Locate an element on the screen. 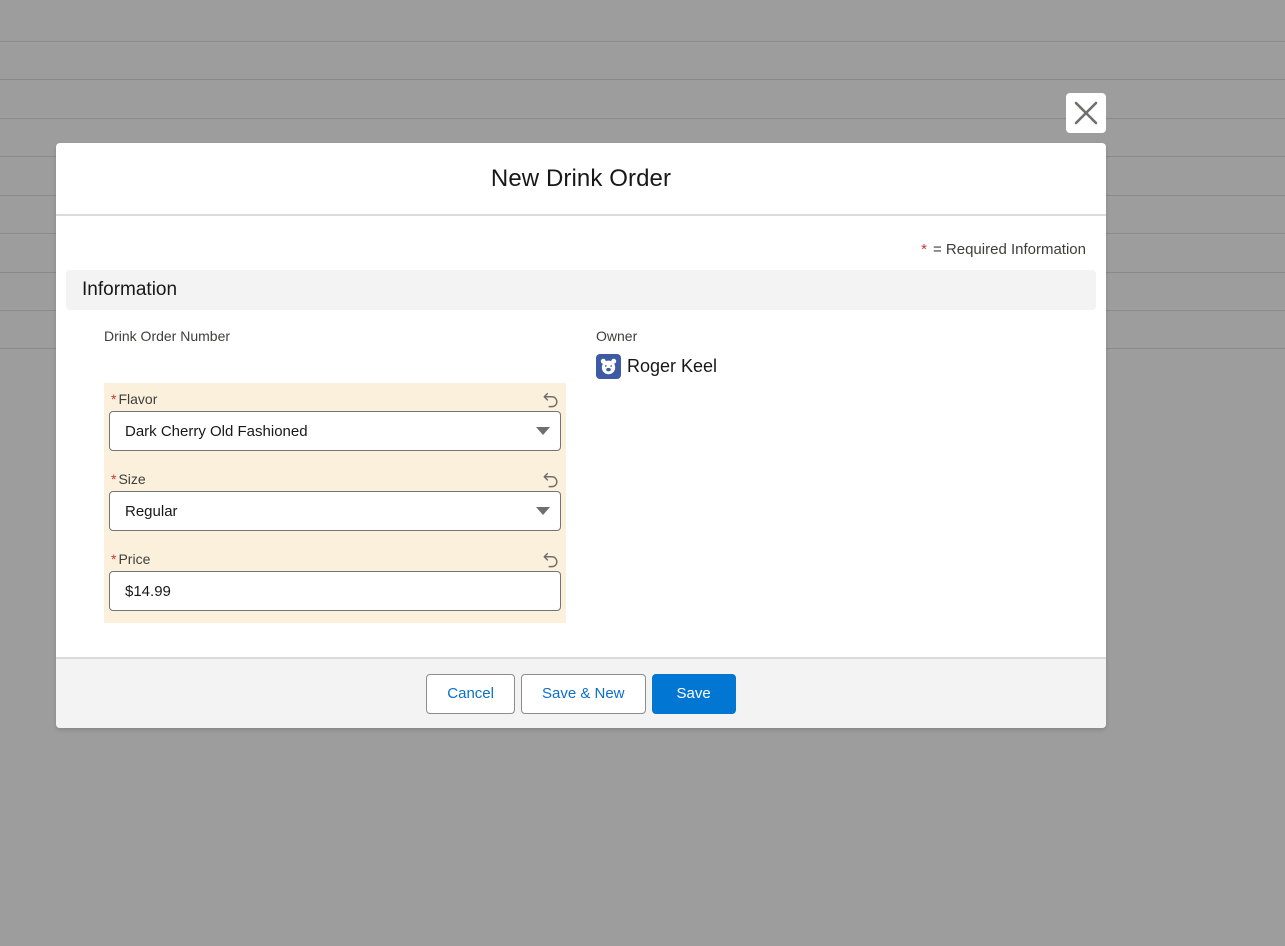 The height and width of the screenshot is (946, 1285). flavor-field: * Flavor Dark Cherry Old Fashioned is located at coordinates (335, 419).